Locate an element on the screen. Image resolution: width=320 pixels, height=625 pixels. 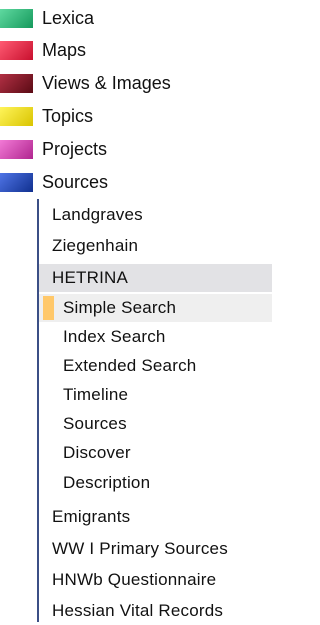
sub-item-label: Hessian Vital Records is located at coordinates (138, 610).